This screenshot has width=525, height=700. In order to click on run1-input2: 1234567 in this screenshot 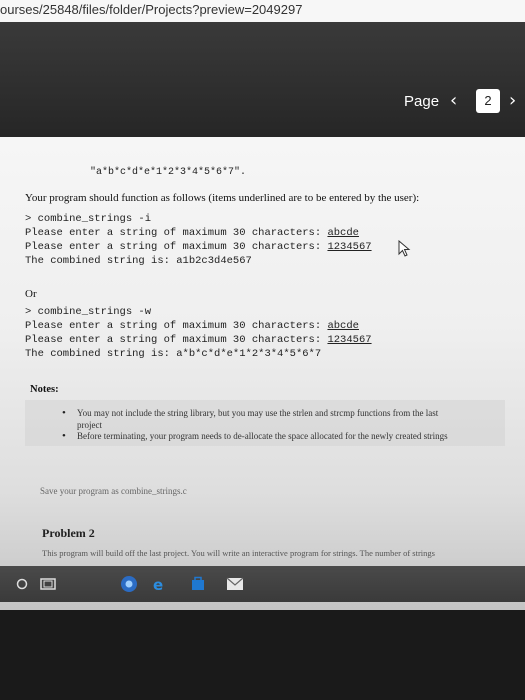, I will do `click(349, 247)`.